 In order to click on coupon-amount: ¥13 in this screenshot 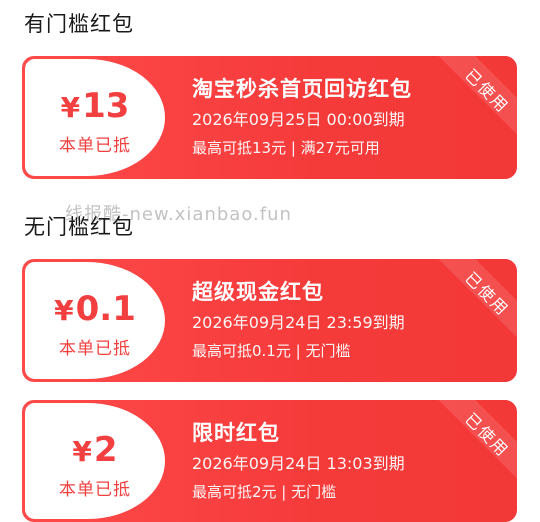, I will do `click(95, 107)`.